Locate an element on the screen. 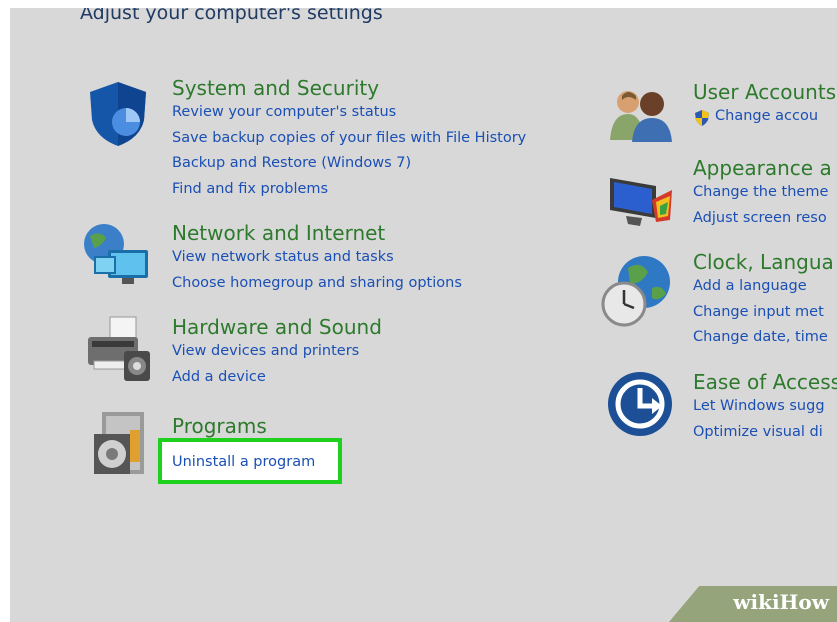 The width and height of the screenshot is (837, 622). adjust-resolution-link: Adjust screen reso is located at coordinates (762, 219).